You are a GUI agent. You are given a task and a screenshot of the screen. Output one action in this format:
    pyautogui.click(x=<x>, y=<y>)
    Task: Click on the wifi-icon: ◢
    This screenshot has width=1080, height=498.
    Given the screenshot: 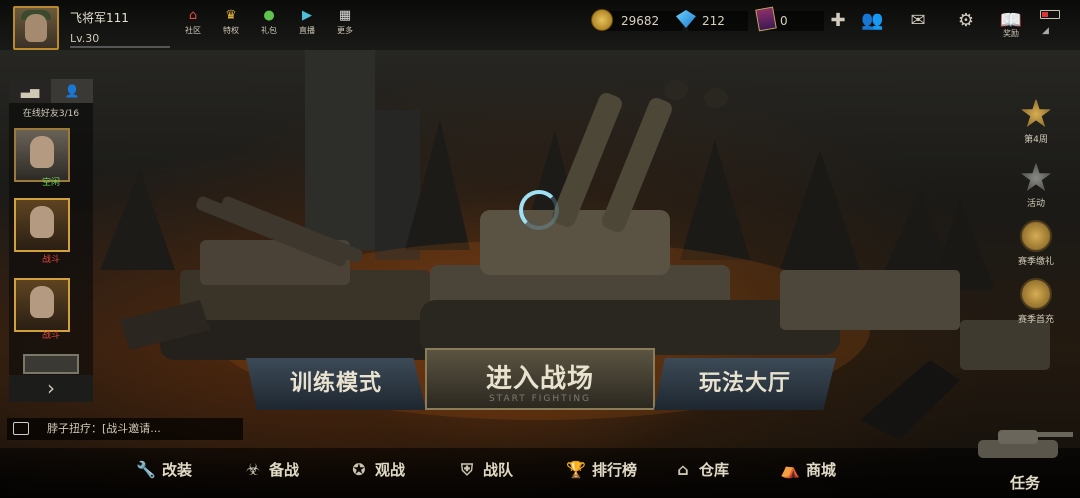 What is the action you would take?
    pyautogui.click(x=1045, y=31)
    